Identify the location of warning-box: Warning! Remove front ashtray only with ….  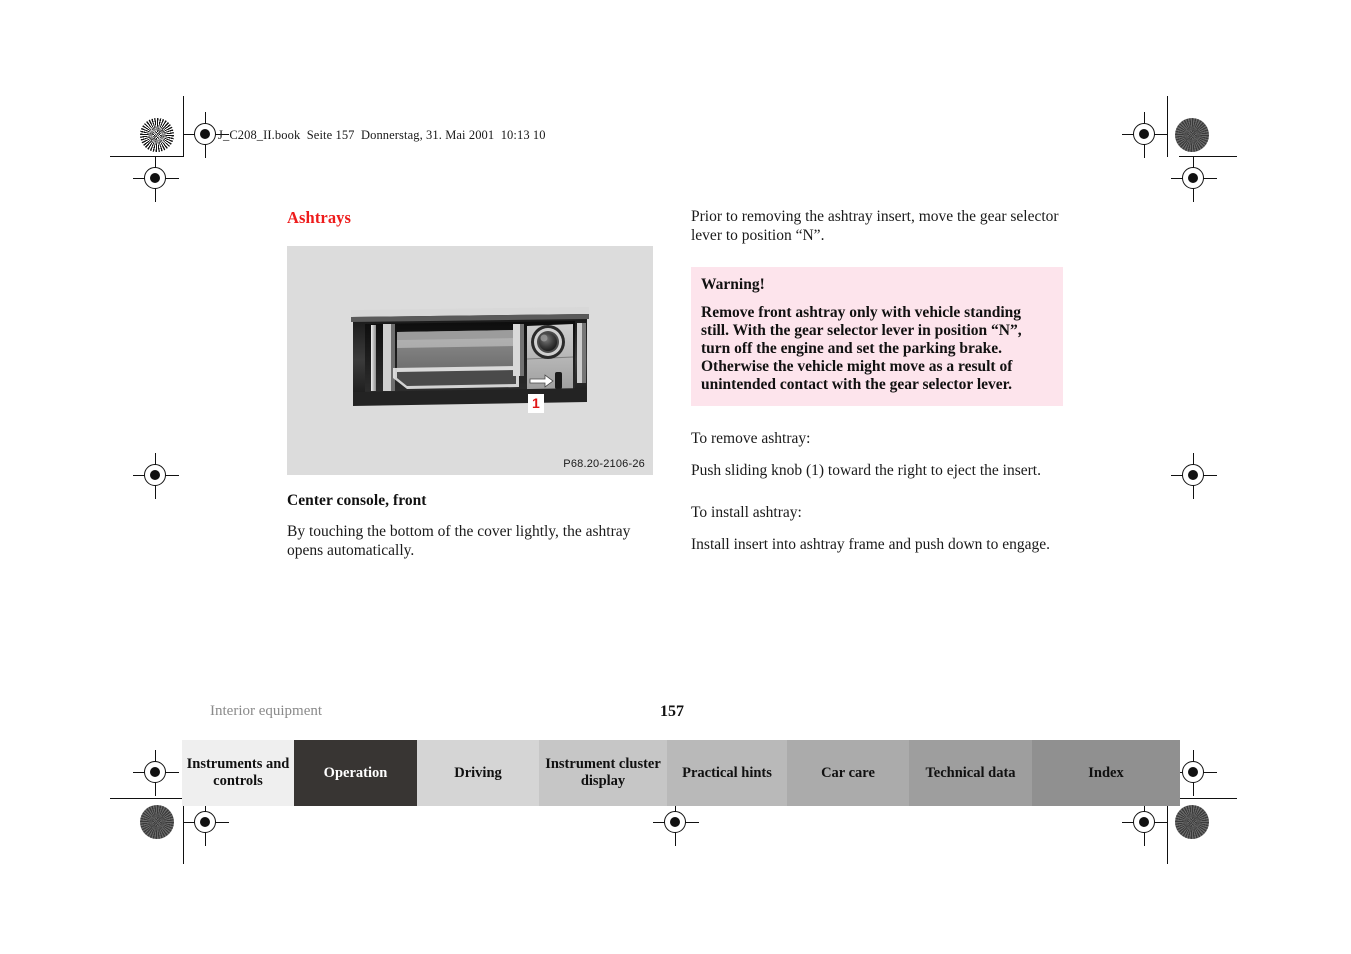
(877, 336).